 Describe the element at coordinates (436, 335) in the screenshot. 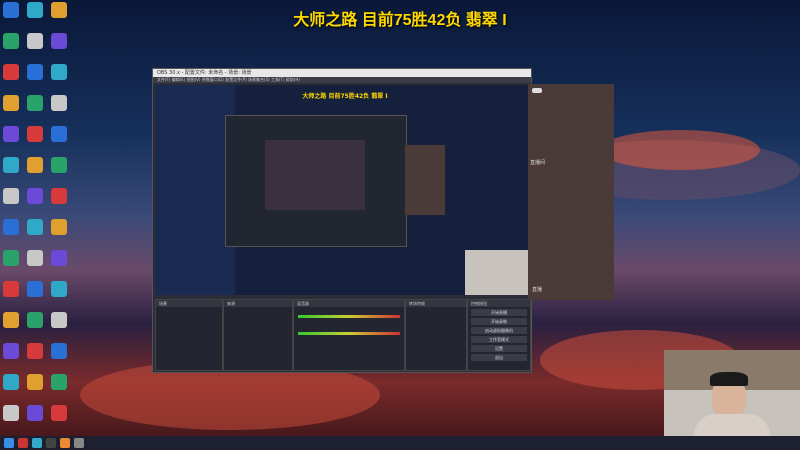

I see `transition-panel: 转场特效` at that location.